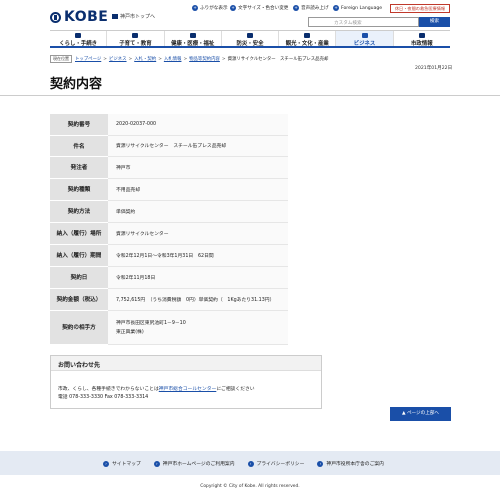  Describe the element at coordinates (422, 44) in the screenshot. I see `gnav-label: 市政情報` at that location.